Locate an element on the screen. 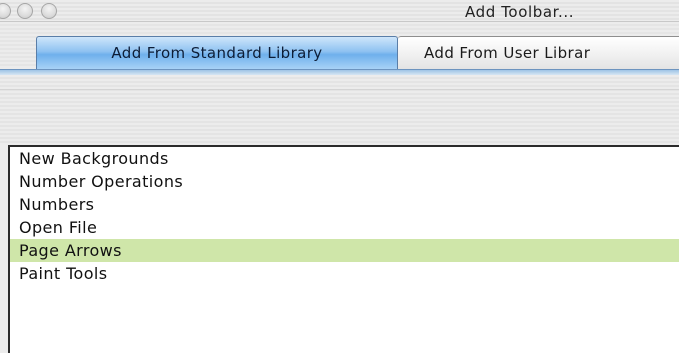 The width and height of the screenshot is (679, 353). list-item-numbers: Numbers is located at coordinates (344, 204).